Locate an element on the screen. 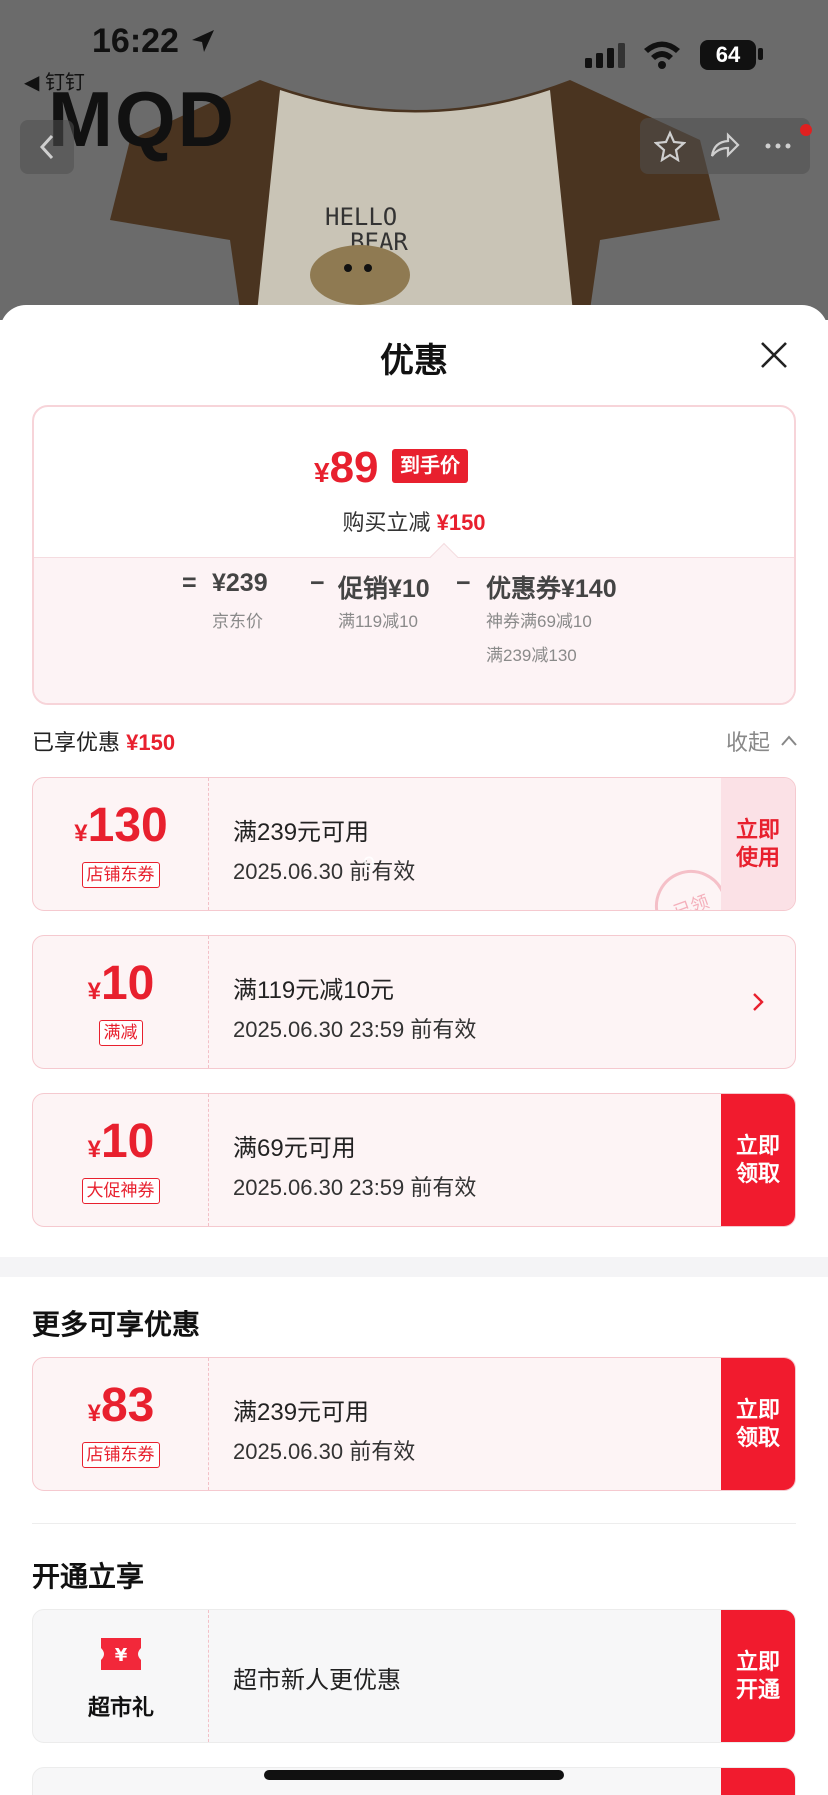 This screenshot has height=1795, width=828. jd-price: ¥239 is located at coordinates (240, 583).